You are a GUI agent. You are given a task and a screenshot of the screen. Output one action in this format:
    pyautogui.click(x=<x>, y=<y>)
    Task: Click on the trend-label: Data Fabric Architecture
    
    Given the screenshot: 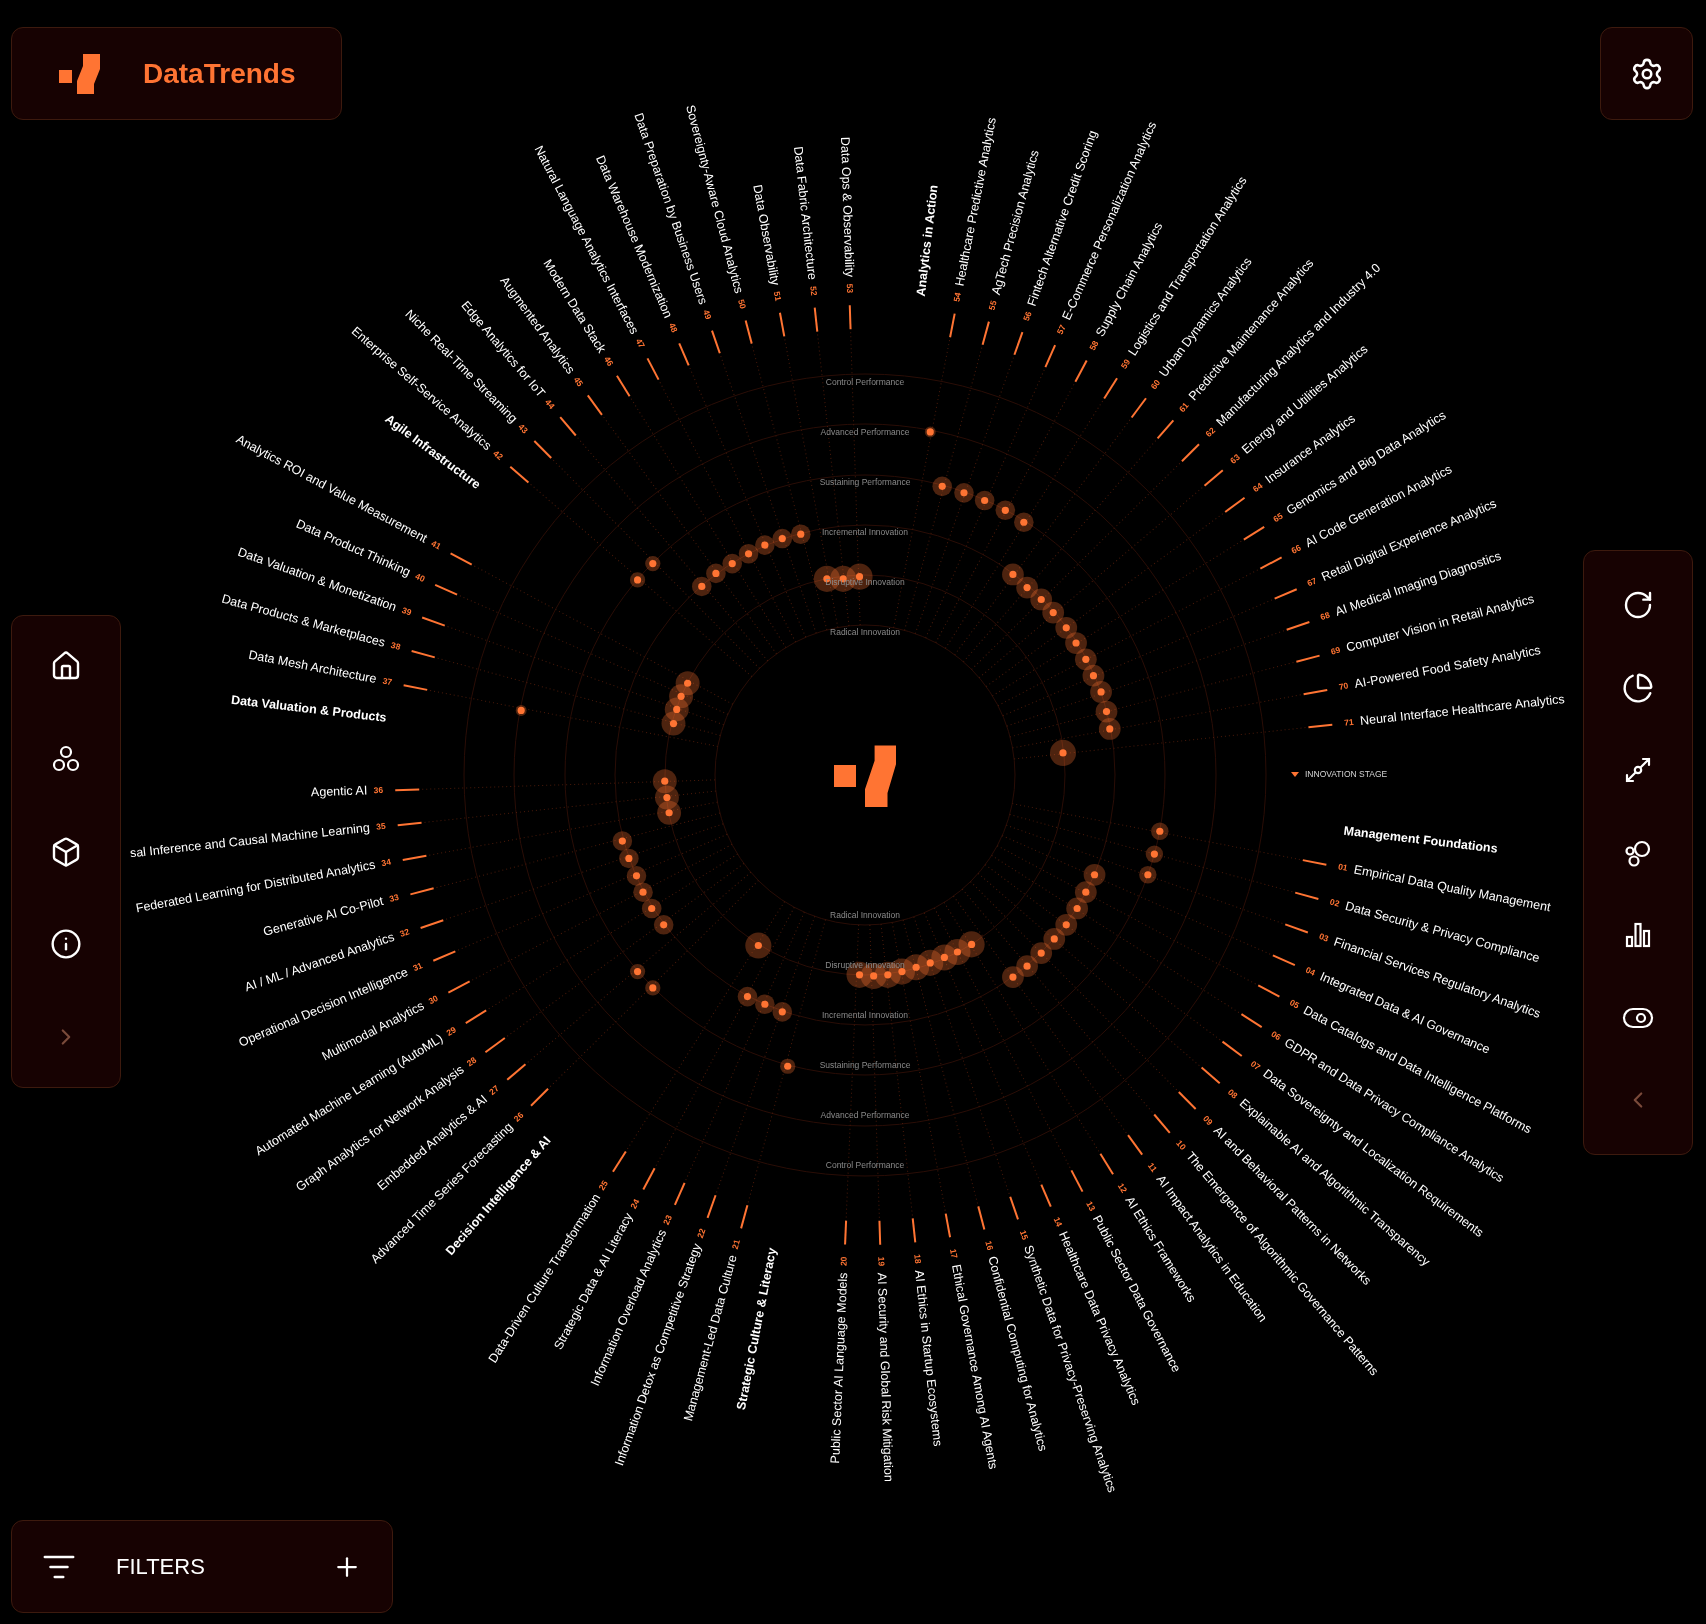 What is the action you would take?
    pyautogui.click(x=805, y=213)
    